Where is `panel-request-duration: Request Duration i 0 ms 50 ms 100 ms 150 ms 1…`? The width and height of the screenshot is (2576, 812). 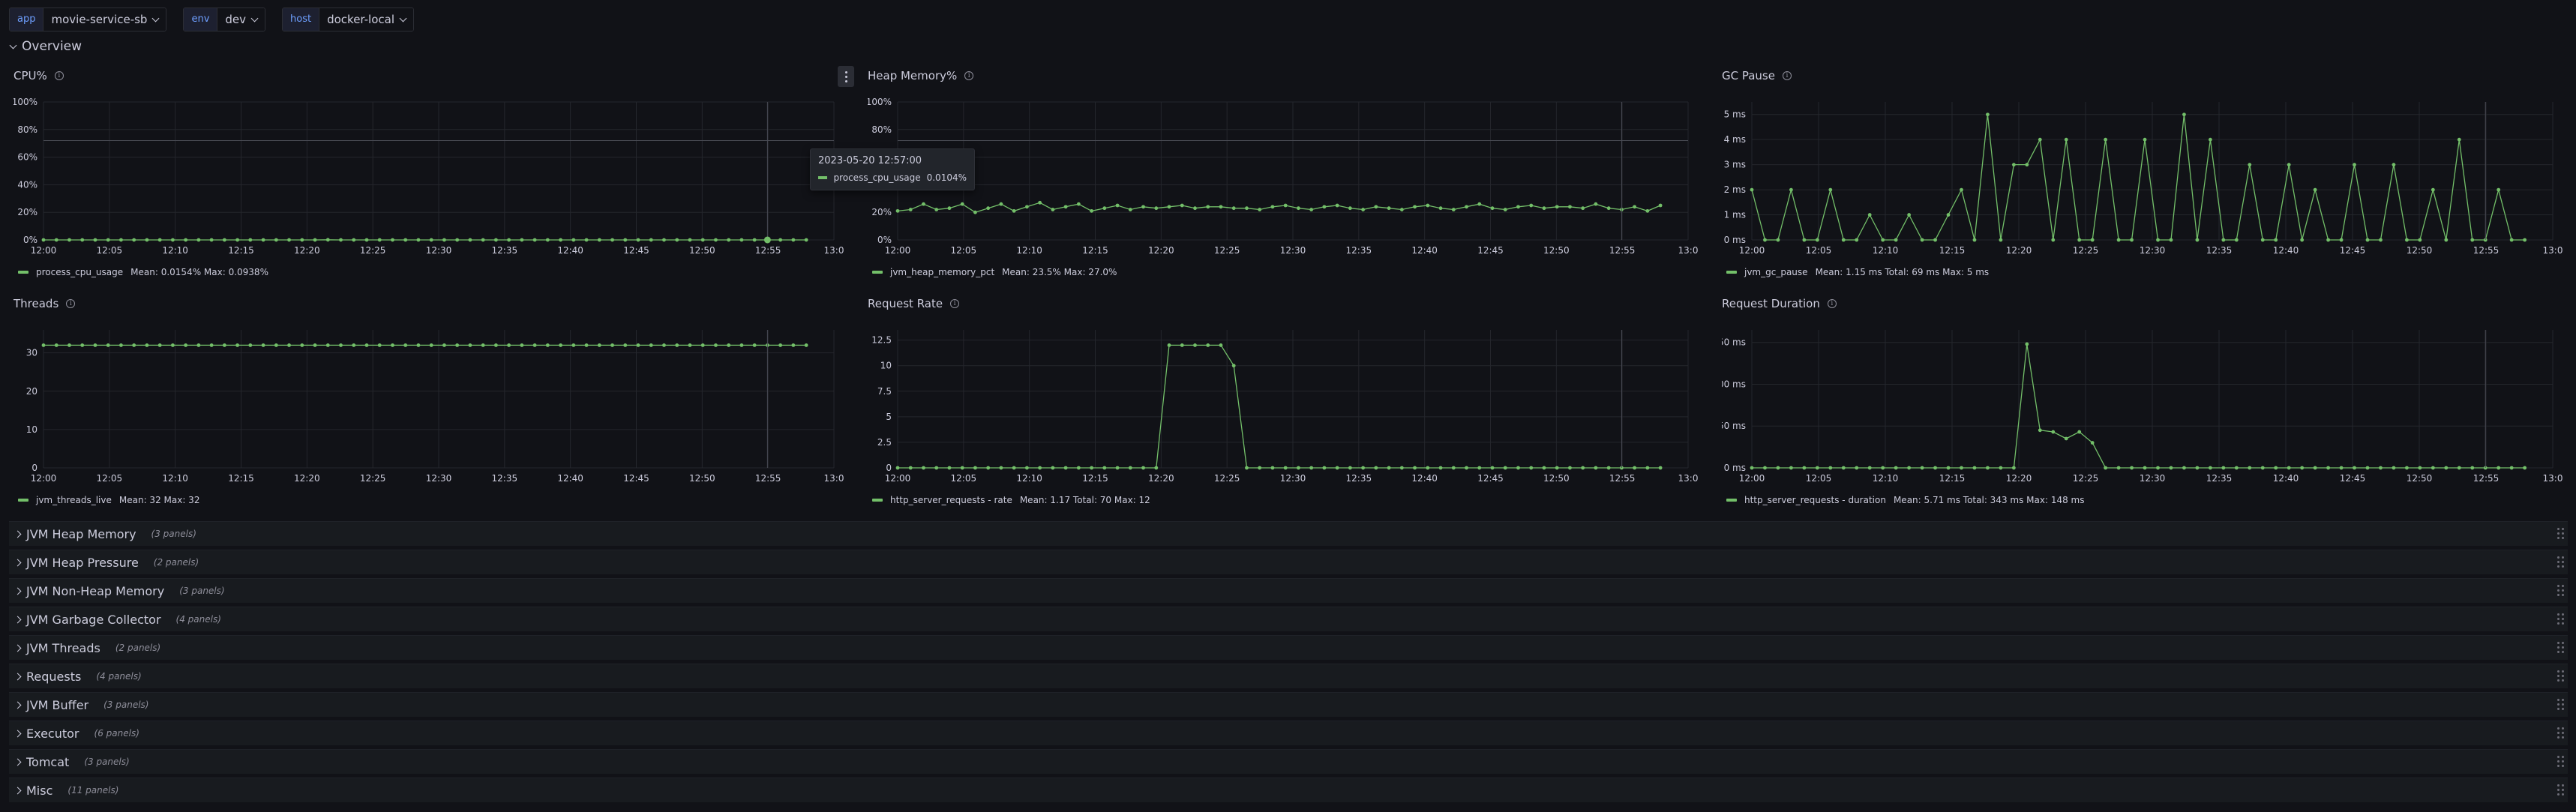 panel-request-duration: Request Duration i 0 ms 50 ms 100 ms 150 ms 1… is located at coordinates (2144, 402).